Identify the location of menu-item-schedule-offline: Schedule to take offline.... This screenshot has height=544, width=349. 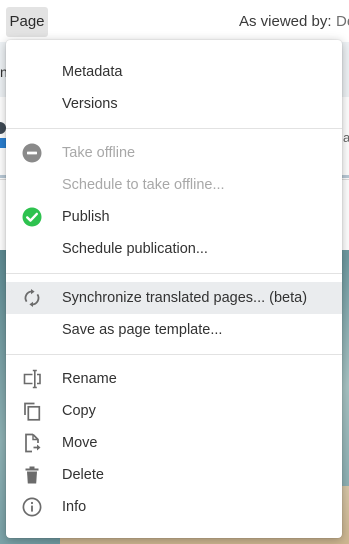
(174, 185).